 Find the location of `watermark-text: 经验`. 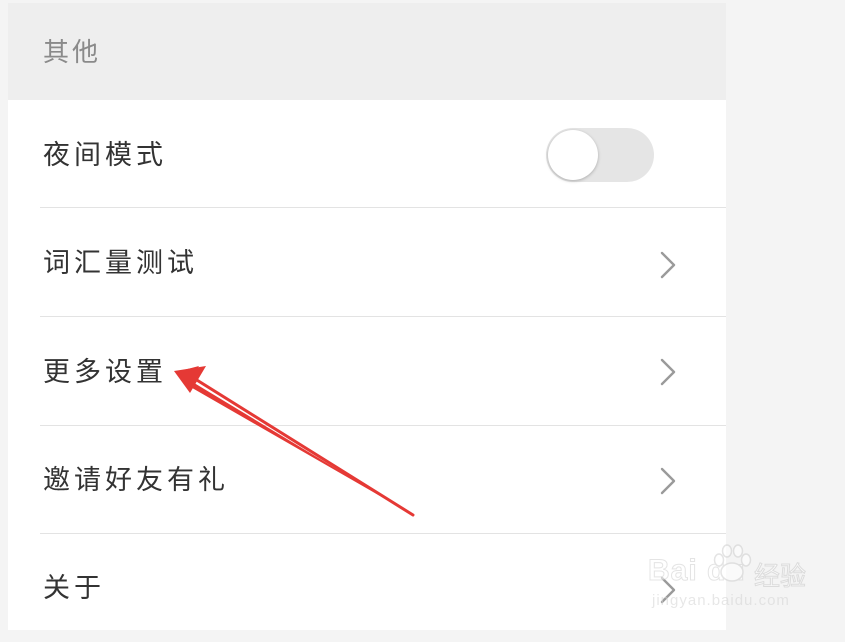

watermark-text: 经验 is located at coordinates (780, 577).